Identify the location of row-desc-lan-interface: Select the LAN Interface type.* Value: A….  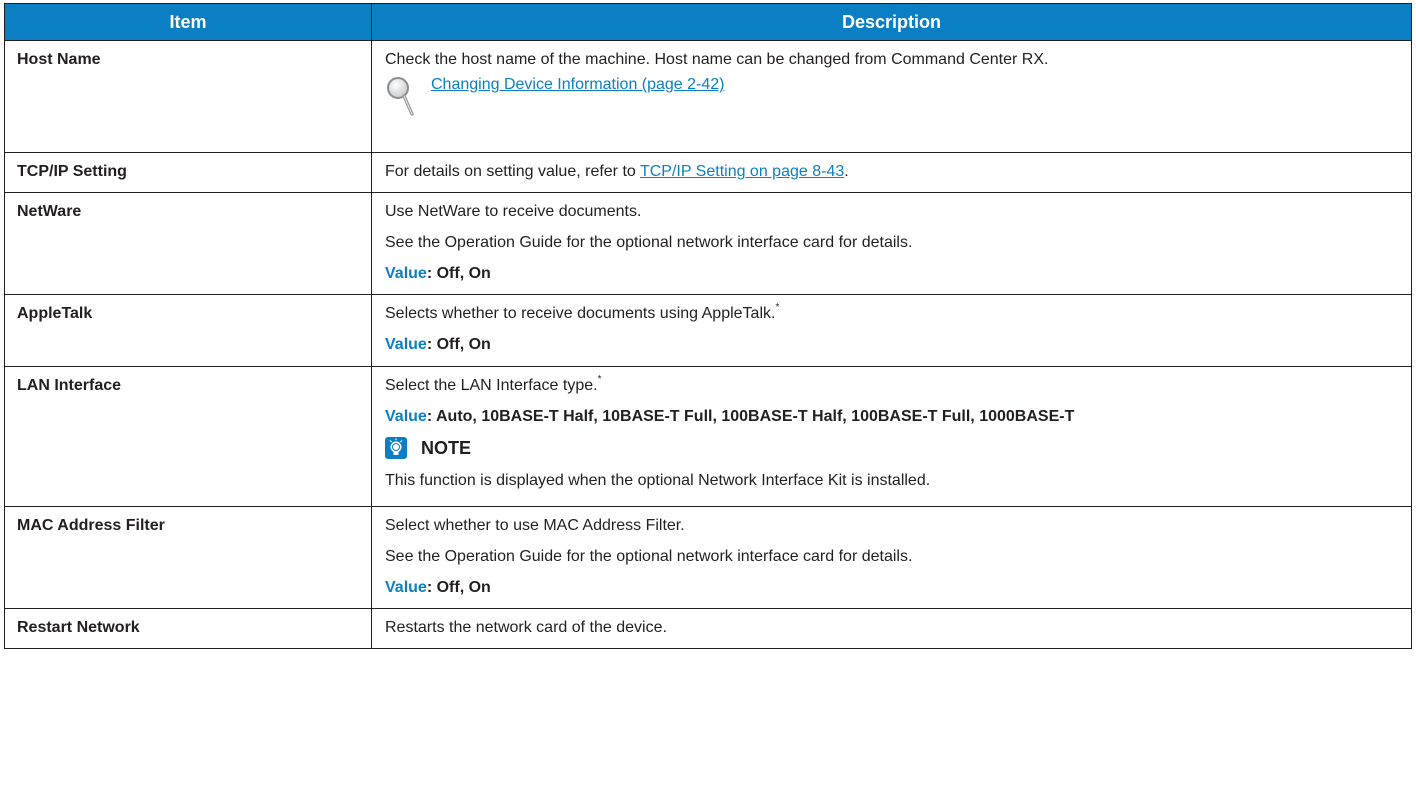
(891, 436).